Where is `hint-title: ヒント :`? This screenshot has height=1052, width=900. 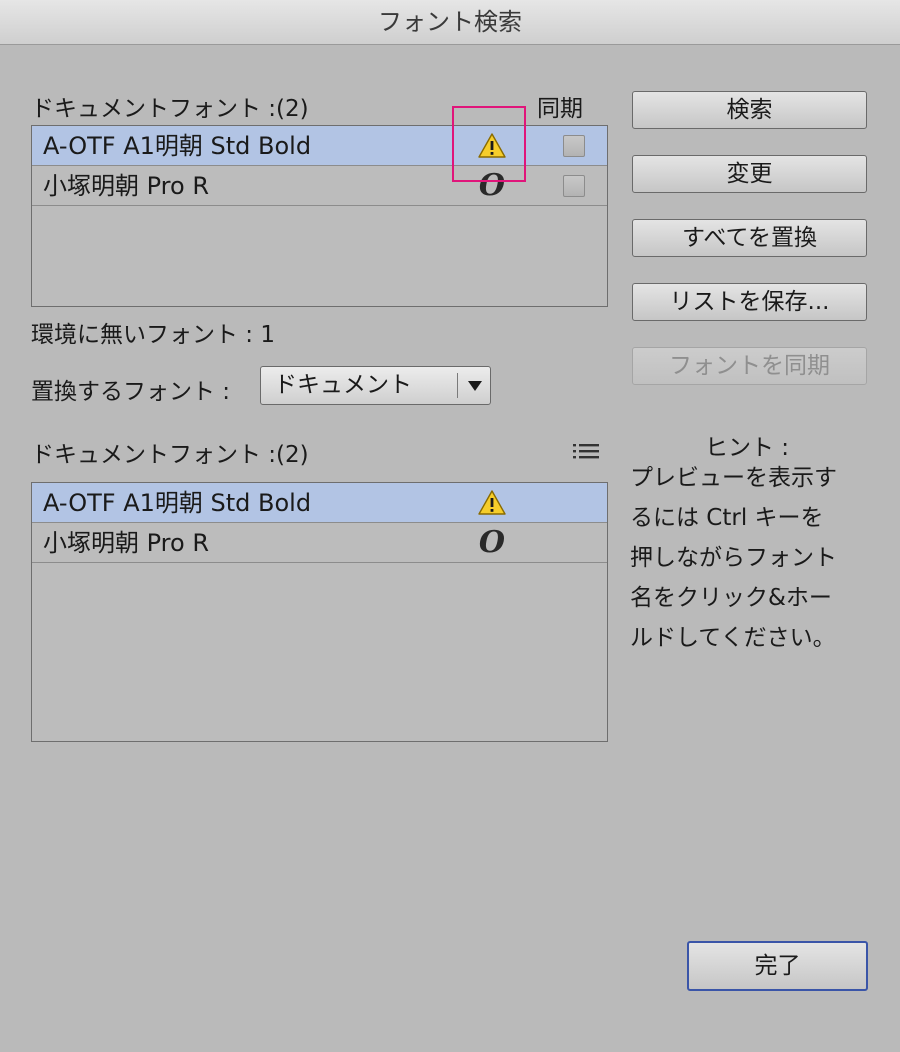
hint-title: ヒント : is located at coordinates (747, 448).